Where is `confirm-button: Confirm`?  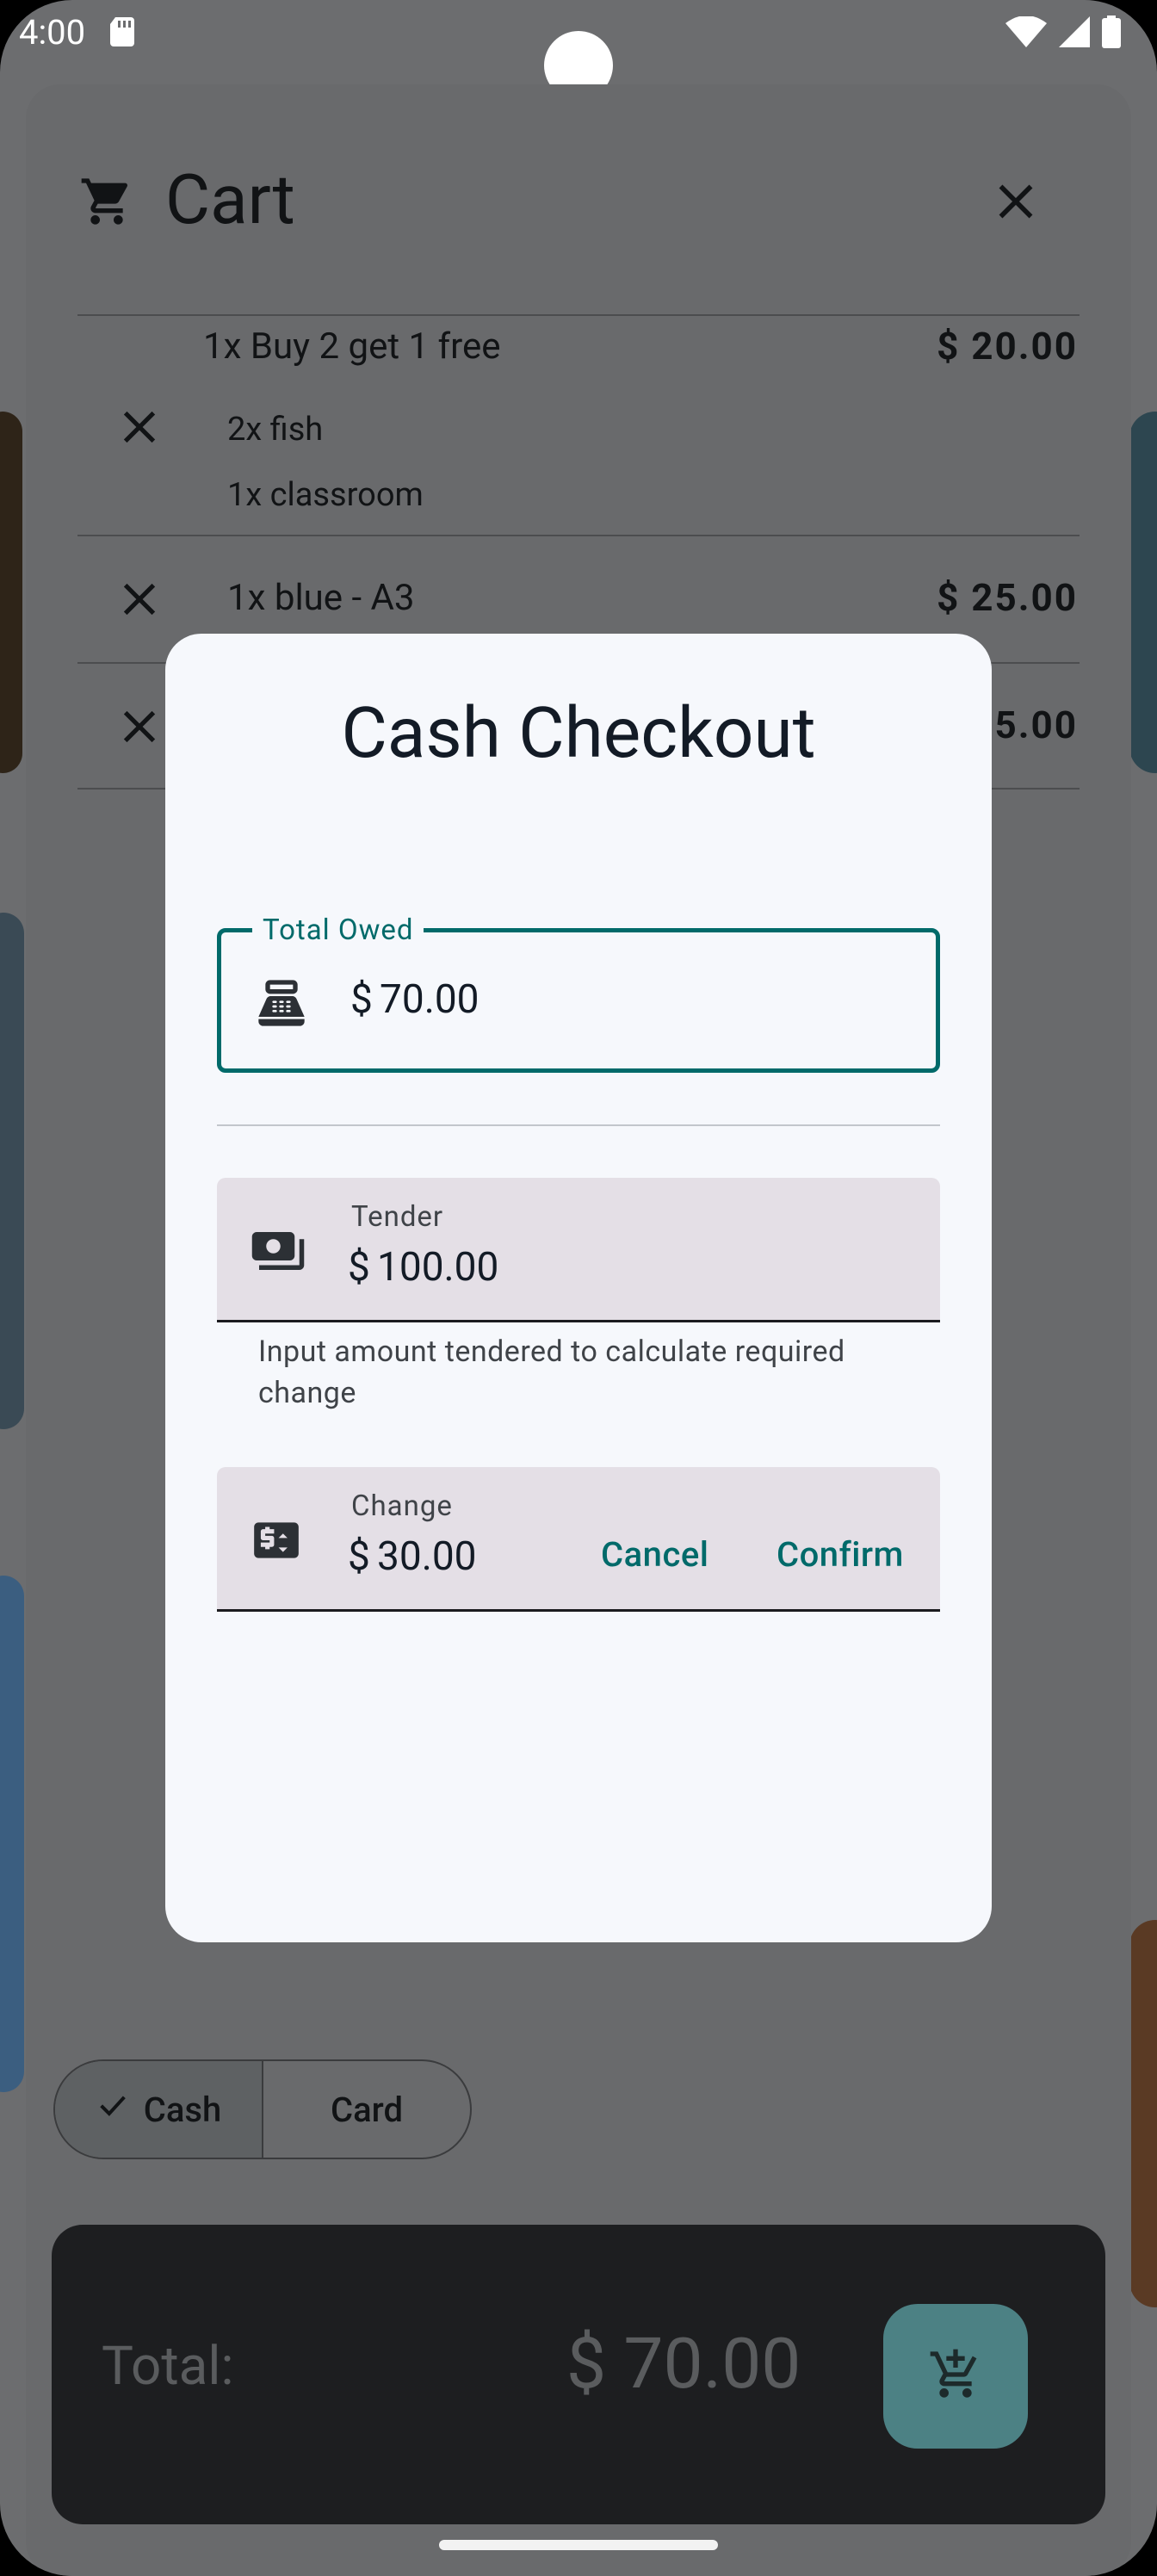 confirm-button: Confirm is located at coordinates (840, 1555).